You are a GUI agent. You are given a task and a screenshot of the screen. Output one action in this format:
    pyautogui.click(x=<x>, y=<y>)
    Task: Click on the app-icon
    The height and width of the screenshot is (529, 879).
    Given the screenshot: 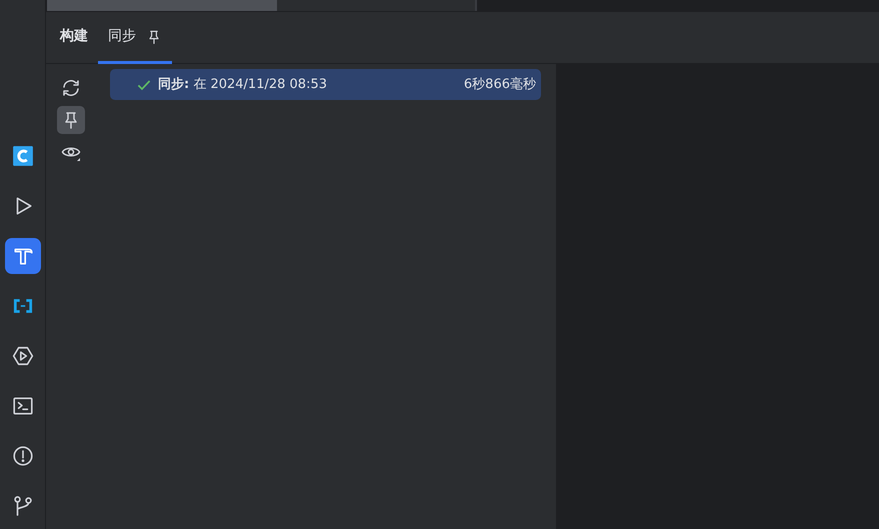 What is the action you would take?
    pyautogui.click(x=23, y=156)
    